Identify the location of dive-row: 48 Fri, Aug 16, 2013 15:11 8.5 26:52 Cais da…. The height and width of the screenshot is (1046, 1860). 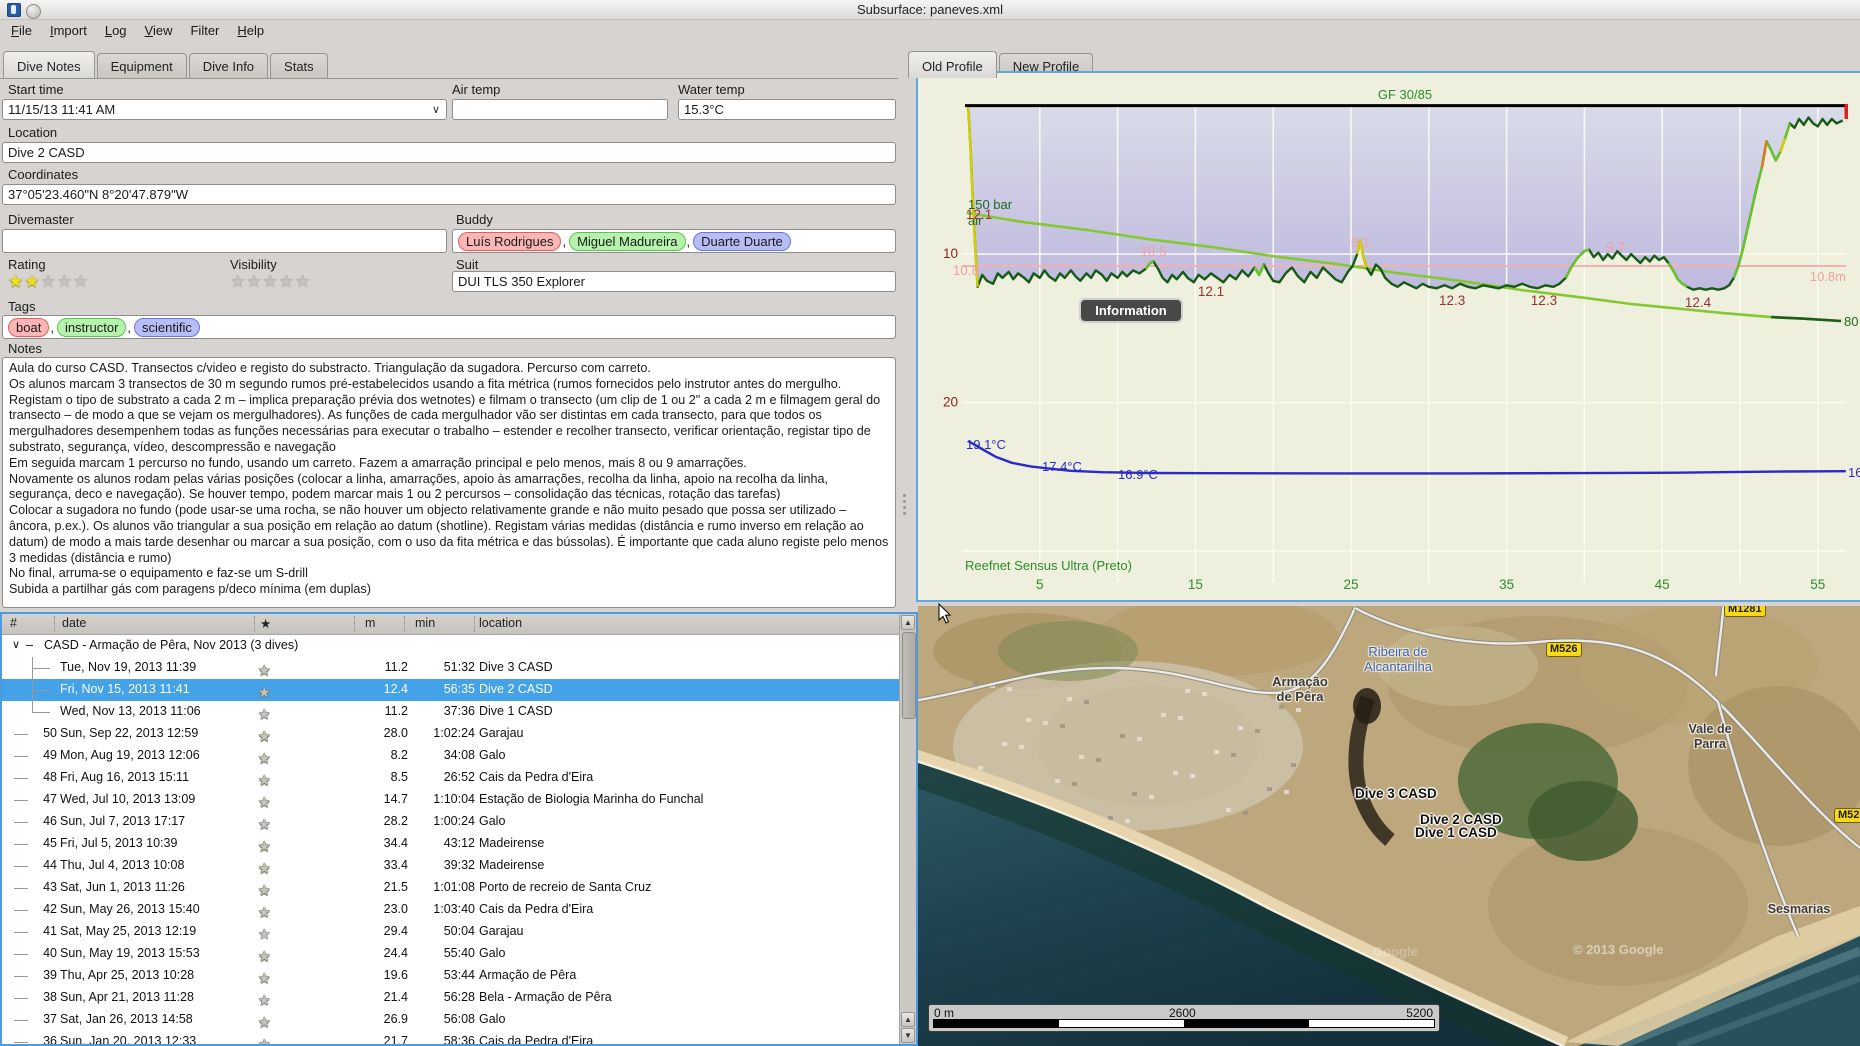
(459, 778).